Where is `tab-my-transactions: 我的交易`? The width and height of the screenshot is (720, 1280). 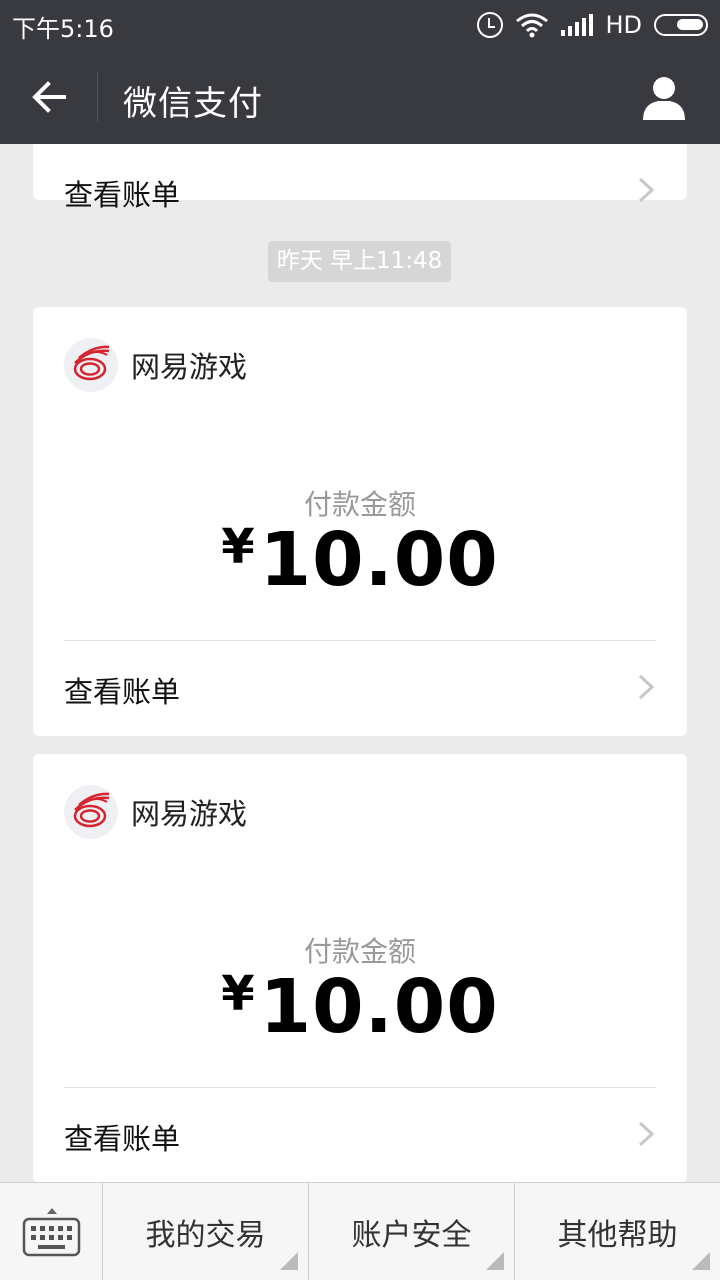
tab-my-transactions: 我的交易 is located at coordinates (206, 1231).